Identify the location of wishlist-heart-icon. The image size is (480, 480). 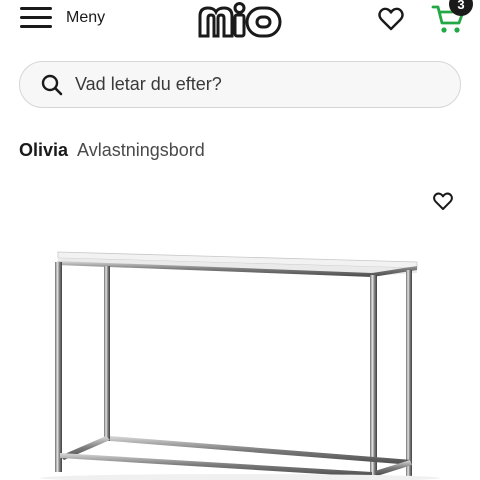
(443, 201).